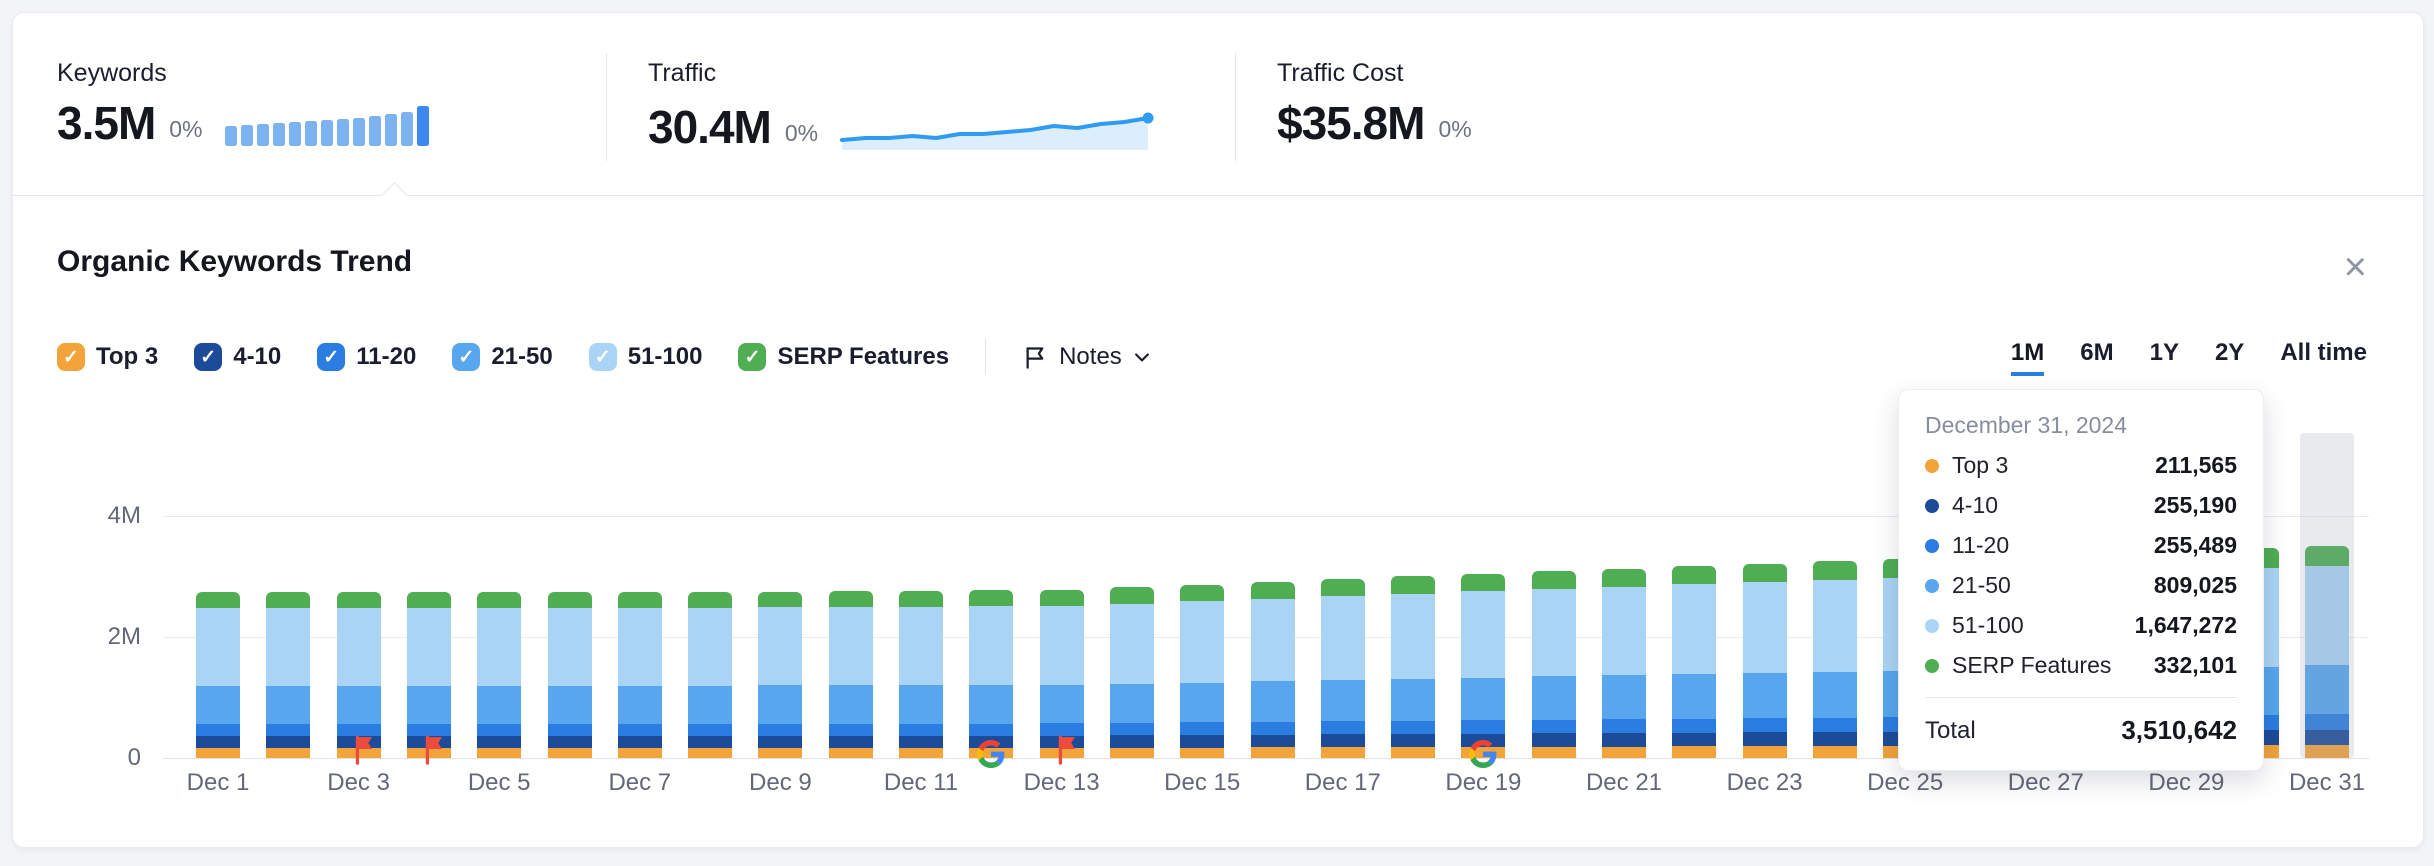 Image resolution: width=2434 pixels, height=866 pixels. What do you see at coordinates (2032, 665) in the screenshot?
I see `tooltip-row-label: SERP Features` at bounding box center [2032, 665].